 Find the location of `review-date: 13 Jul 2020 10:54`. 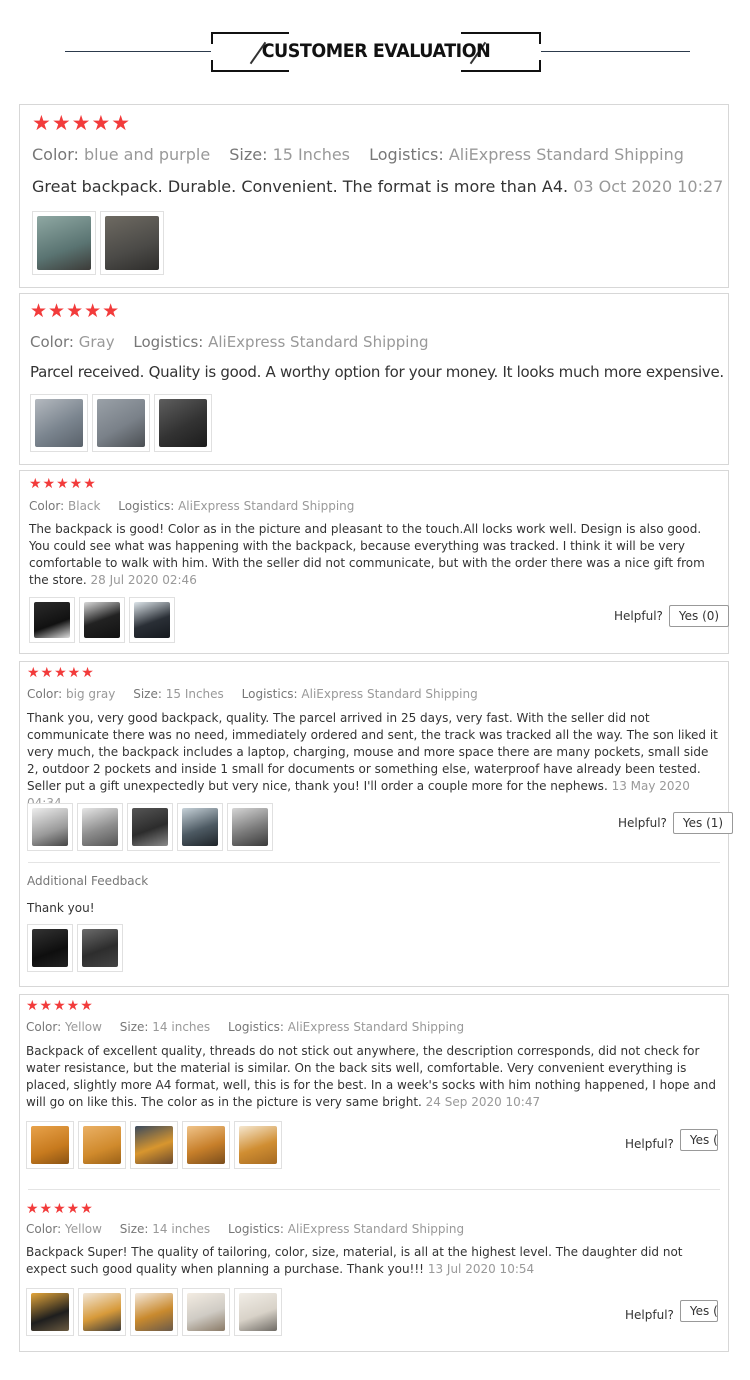

review-date: 13 Jul 2020 10:54 is located at coordinates (481, 1269).